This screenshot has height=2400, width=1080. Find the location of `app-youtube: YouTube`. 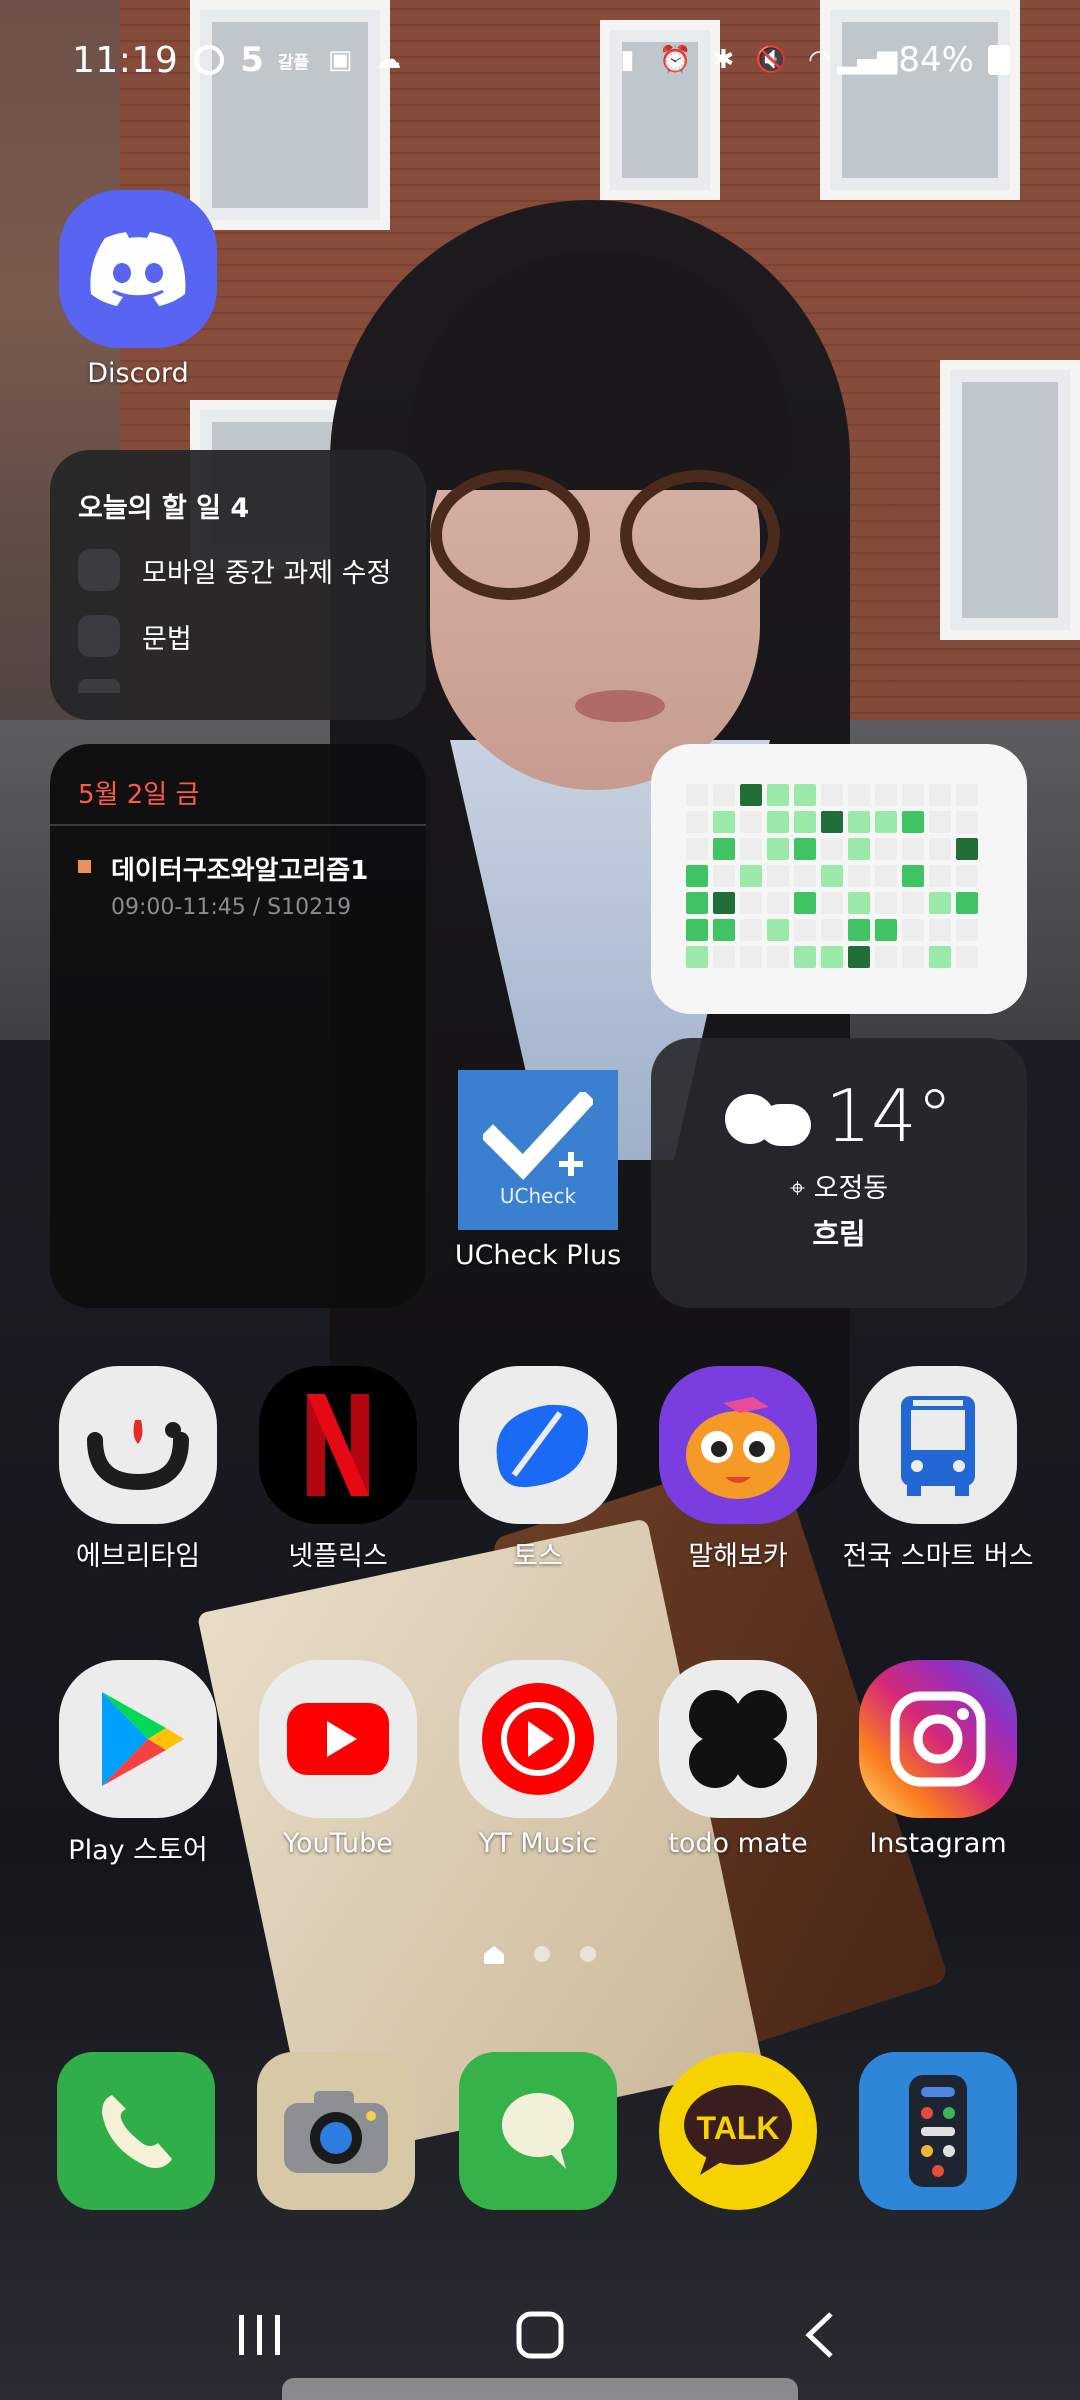

app-youtube: YouTube is located at coordinates (338, 1759).